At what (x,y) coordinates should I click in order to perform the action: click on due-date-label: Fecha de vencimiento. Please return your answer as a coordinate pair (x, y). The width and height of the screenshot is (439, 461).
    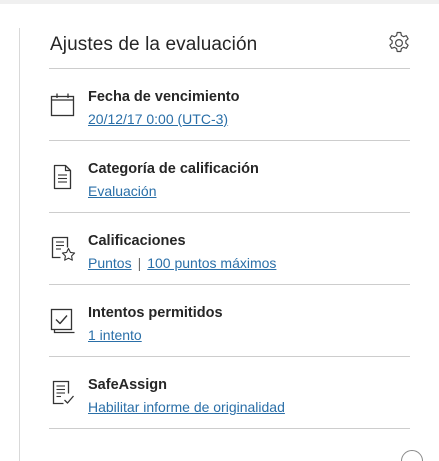
    Looking at the image, I should click on (164, 97).